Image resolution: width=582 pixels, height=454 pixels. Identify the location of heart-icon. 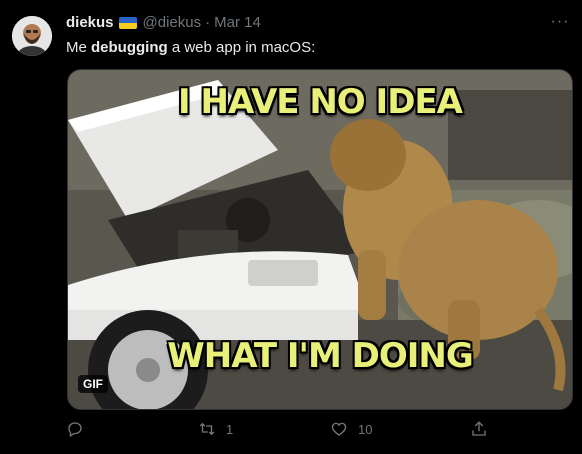
(339, 429).